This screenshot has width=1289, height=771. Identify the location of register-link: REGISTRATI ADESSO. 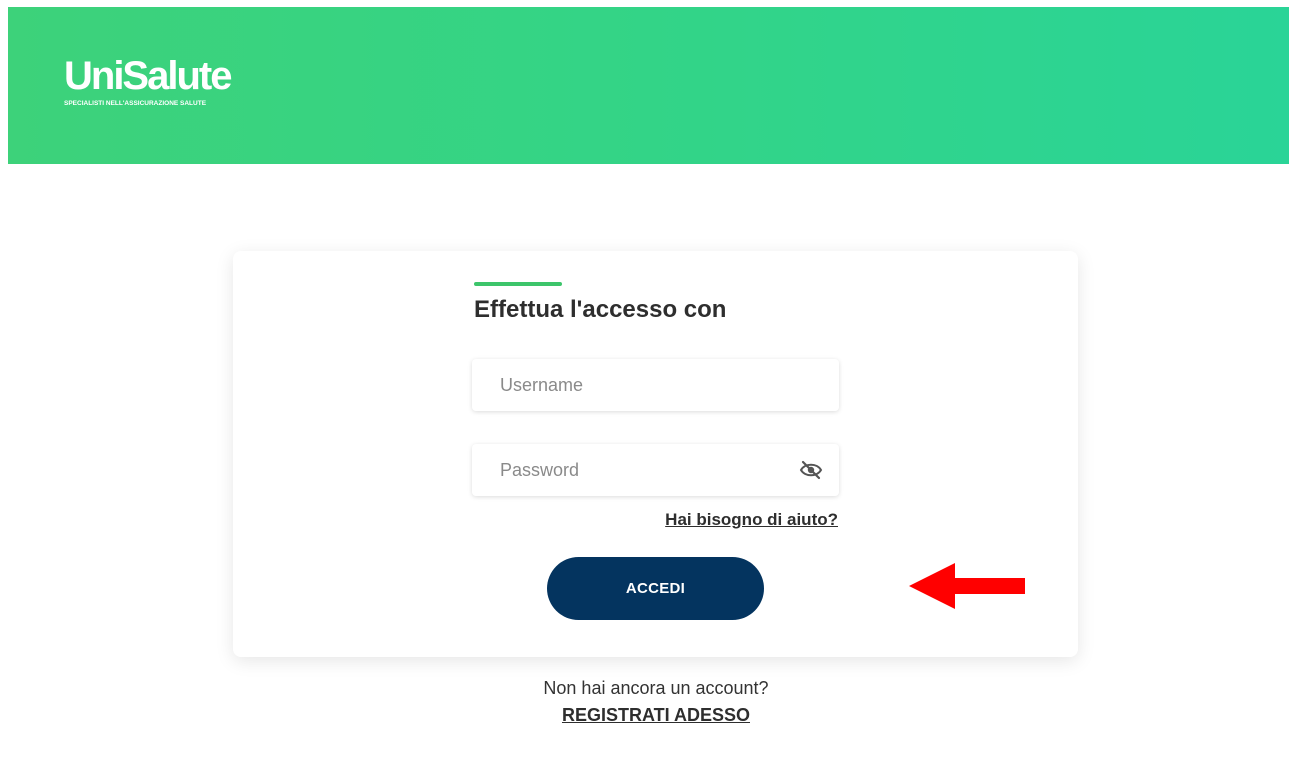
(656, 715).